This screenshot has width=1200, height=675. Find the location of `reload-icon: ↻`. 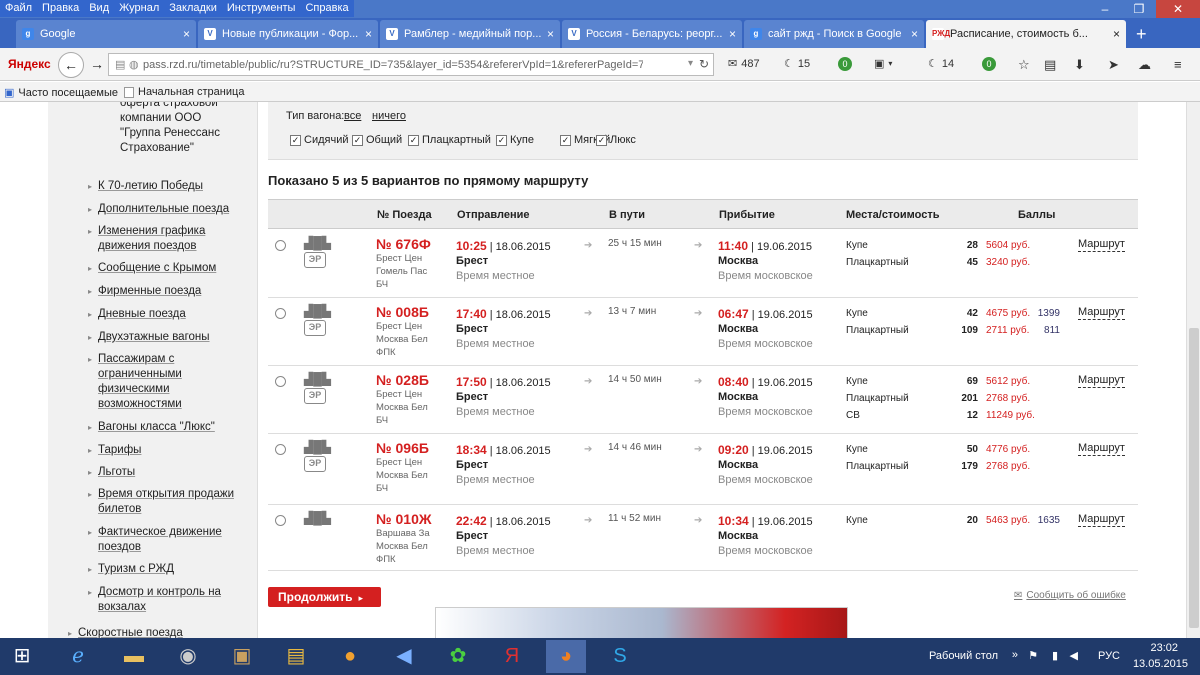

reload-icon: ↻ is located at coordinates (704, 64).